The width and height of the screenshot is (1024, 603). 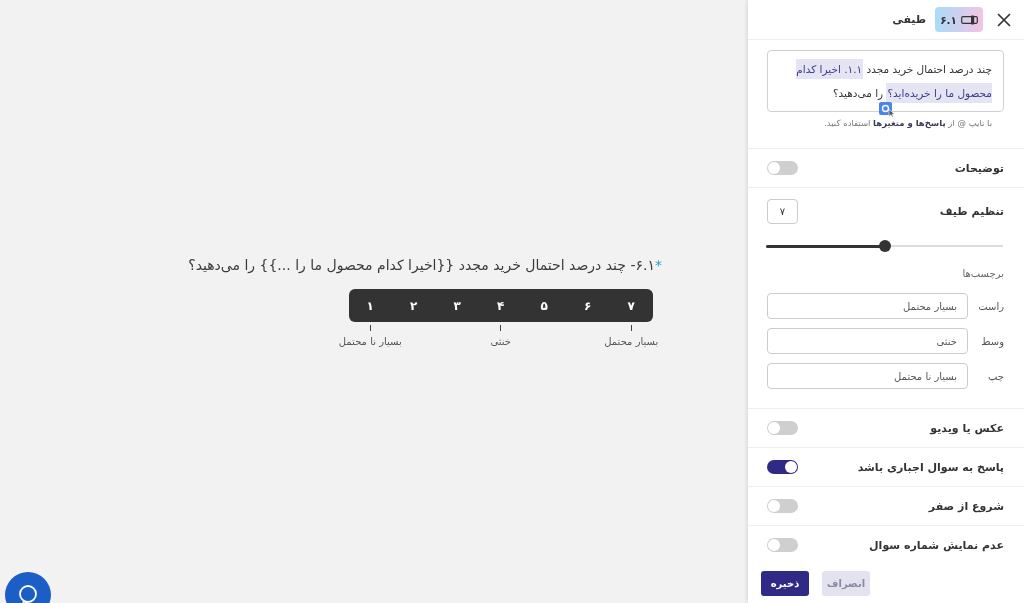 What do you see at coordinates (501, 342) in the screenshot?
I see `scale-label: خنثی` at bounding box center [501, 342].